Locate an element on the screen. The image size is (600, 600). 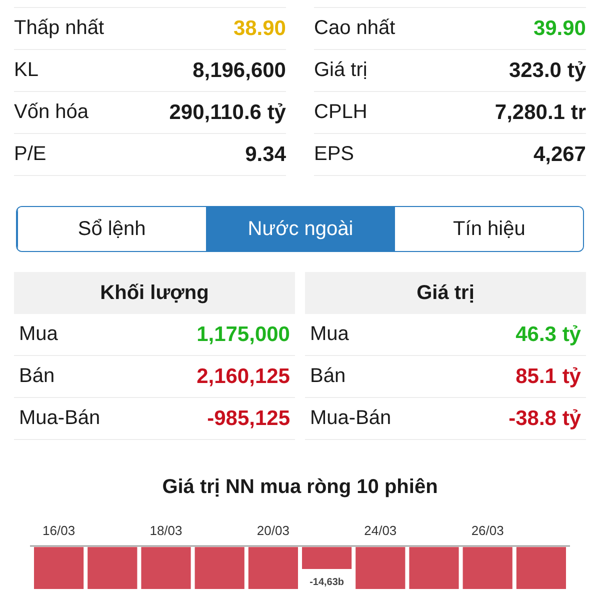
stat-value: 7,280.1 tr is located at coordinates (540, 112).